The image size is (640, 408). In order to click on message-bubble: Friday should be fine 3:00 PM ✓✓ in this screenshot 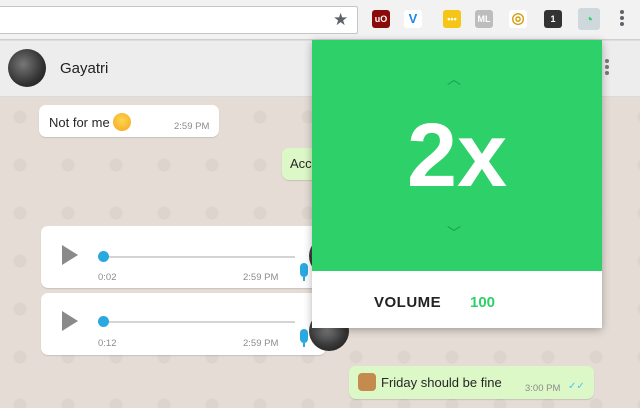, I will do `click(471, 382)`.